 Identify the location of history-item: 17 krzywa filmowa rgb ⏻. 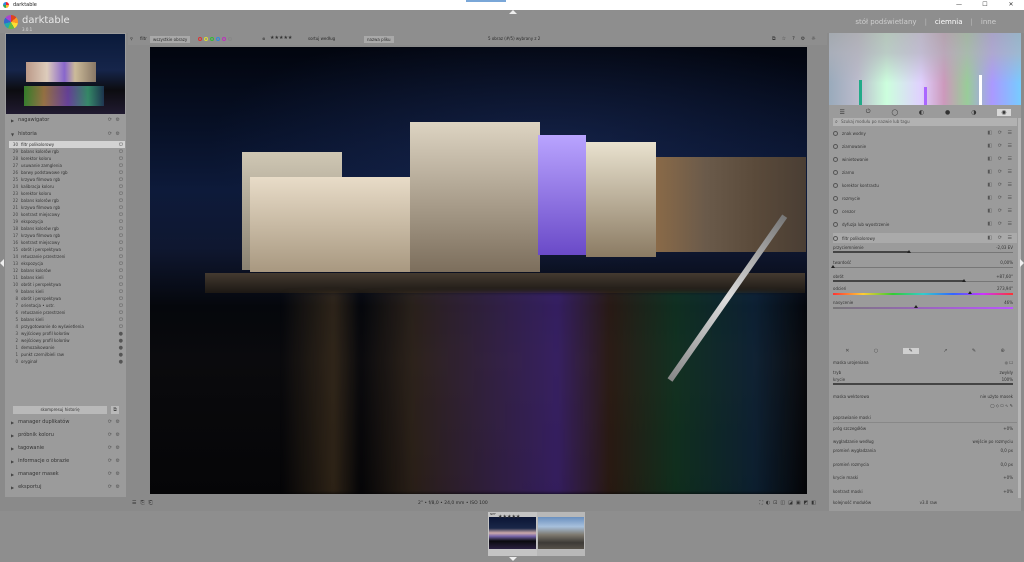
(67, 235).